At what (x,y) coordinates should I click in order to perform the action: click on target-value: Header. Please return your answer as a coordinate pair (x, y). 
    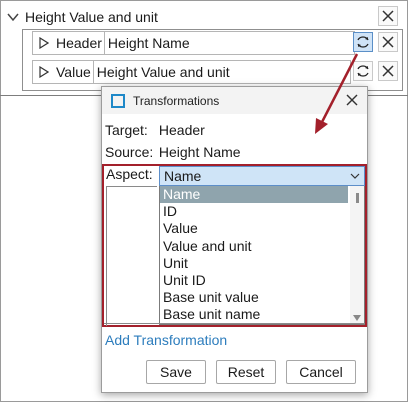
    Looking at the image, I should click on (181, 130).